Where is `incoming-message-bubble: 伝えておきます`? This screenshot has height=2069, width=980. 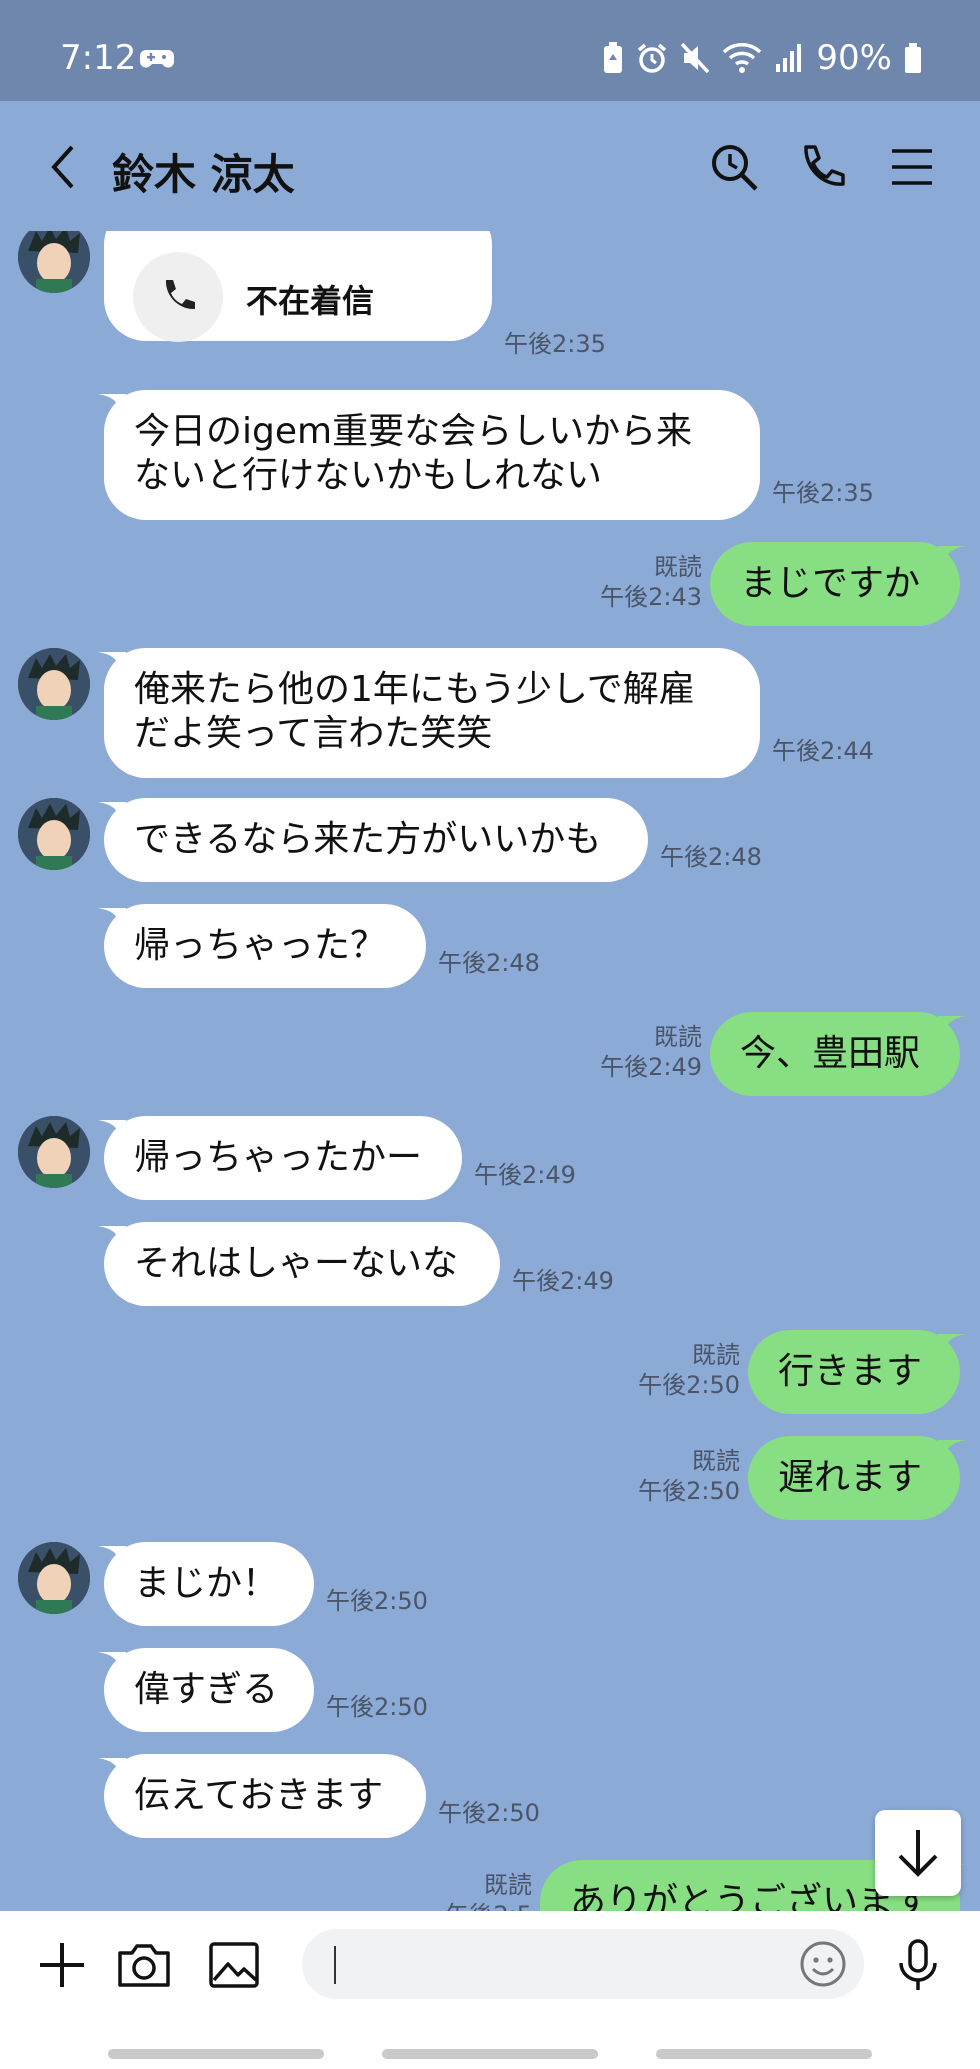 incoming-message-bubble: 伝えておきます is located at coordinates (265, 1796).